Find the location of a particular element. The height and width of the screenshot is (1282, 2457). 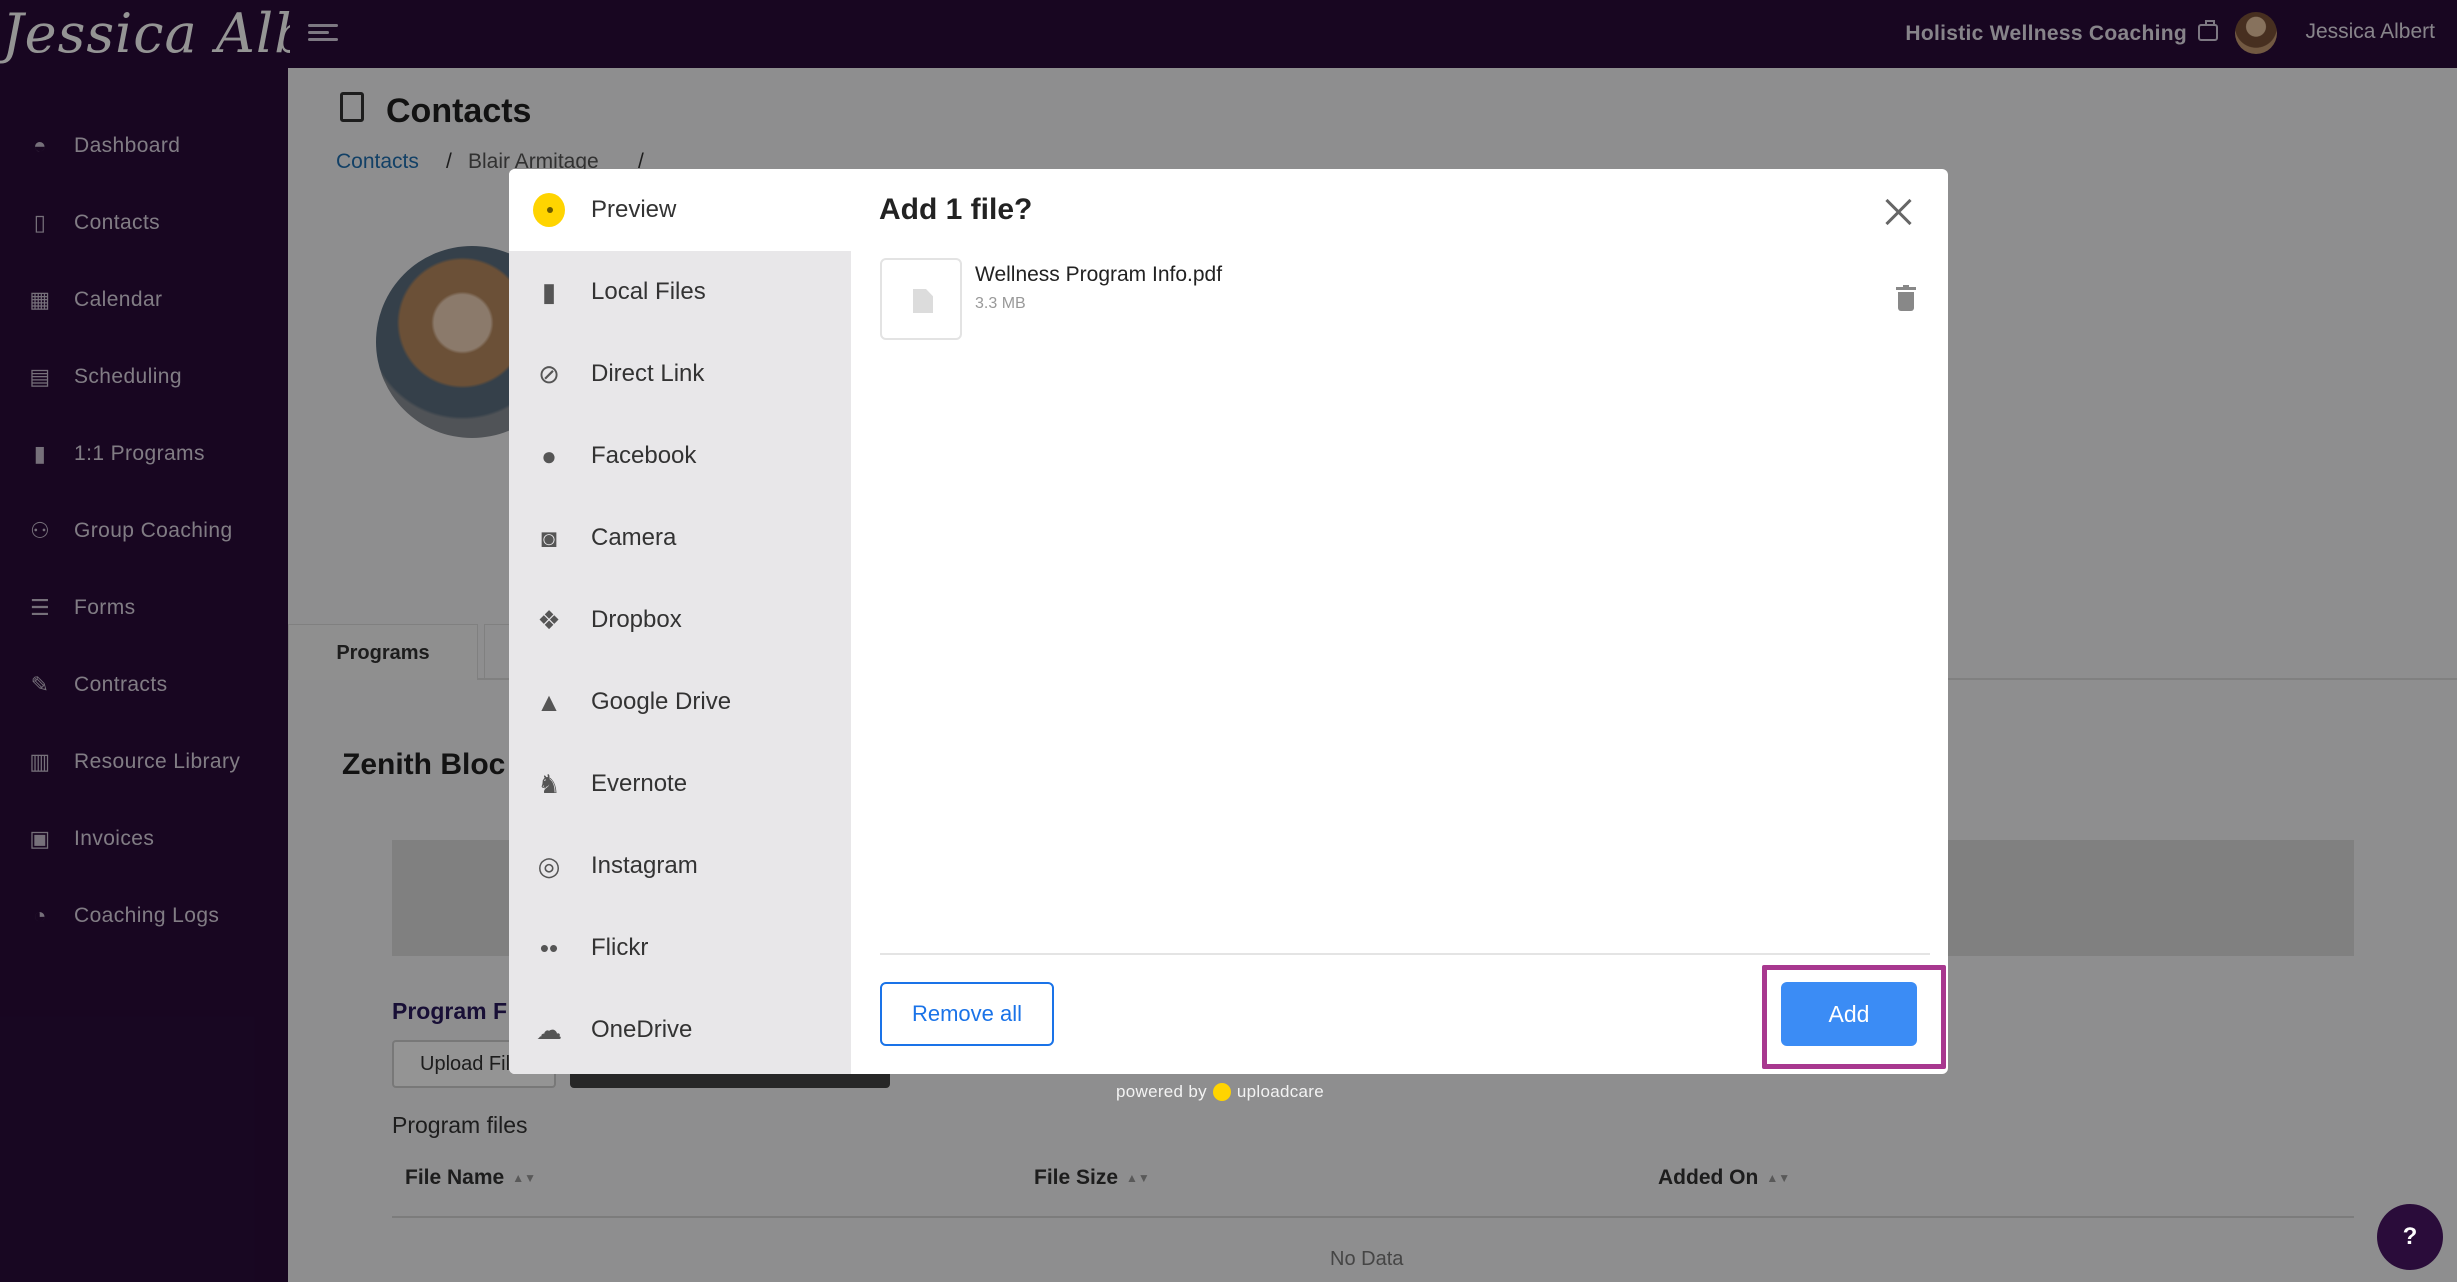

google-drive-icon: ▲ is located at coordinates (549, 701).